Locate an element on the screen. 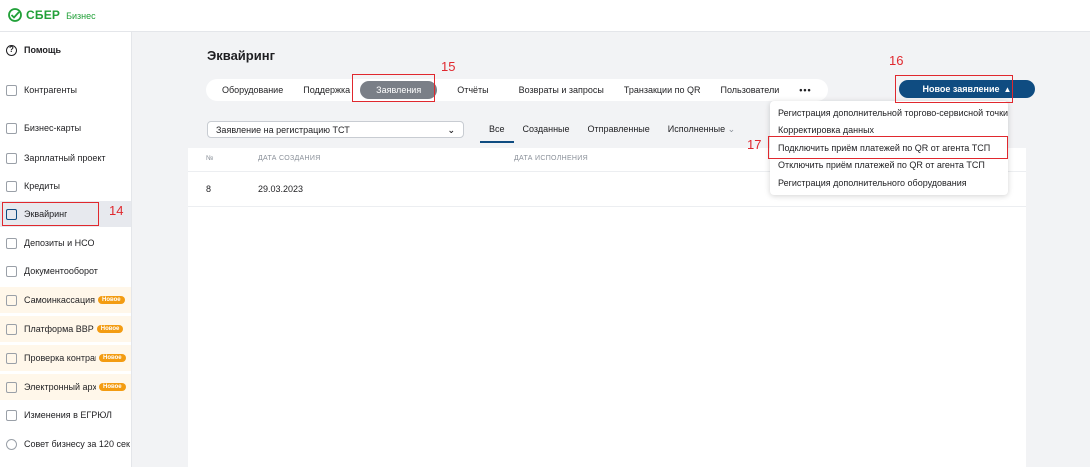 This screenshot has height=467, width=1090. sidebar-item-label: Депозиты и НСО is located at coordinates (59, 243).